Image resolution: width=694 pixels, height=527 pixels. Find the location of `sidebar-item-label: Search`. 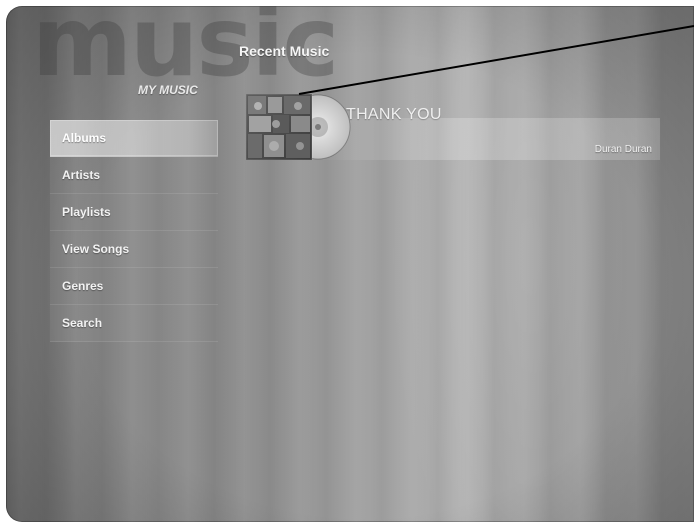

sidebar-item-label: Search is located at coordinates (82, 323).